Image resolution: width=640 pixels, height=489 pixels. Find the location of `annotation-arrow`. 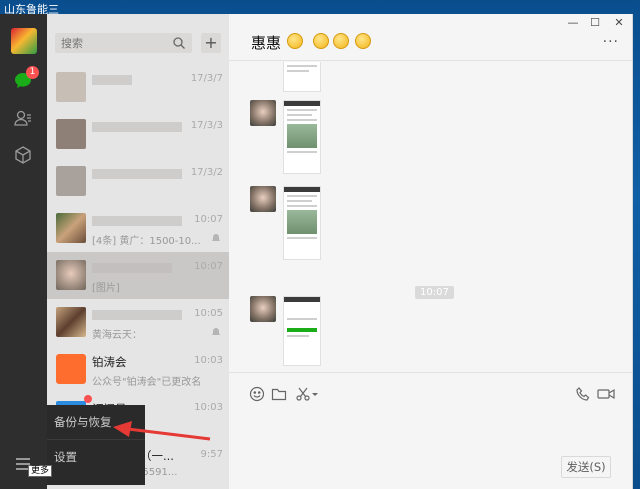

annotation-arrow is located at coordinates (162, 431).